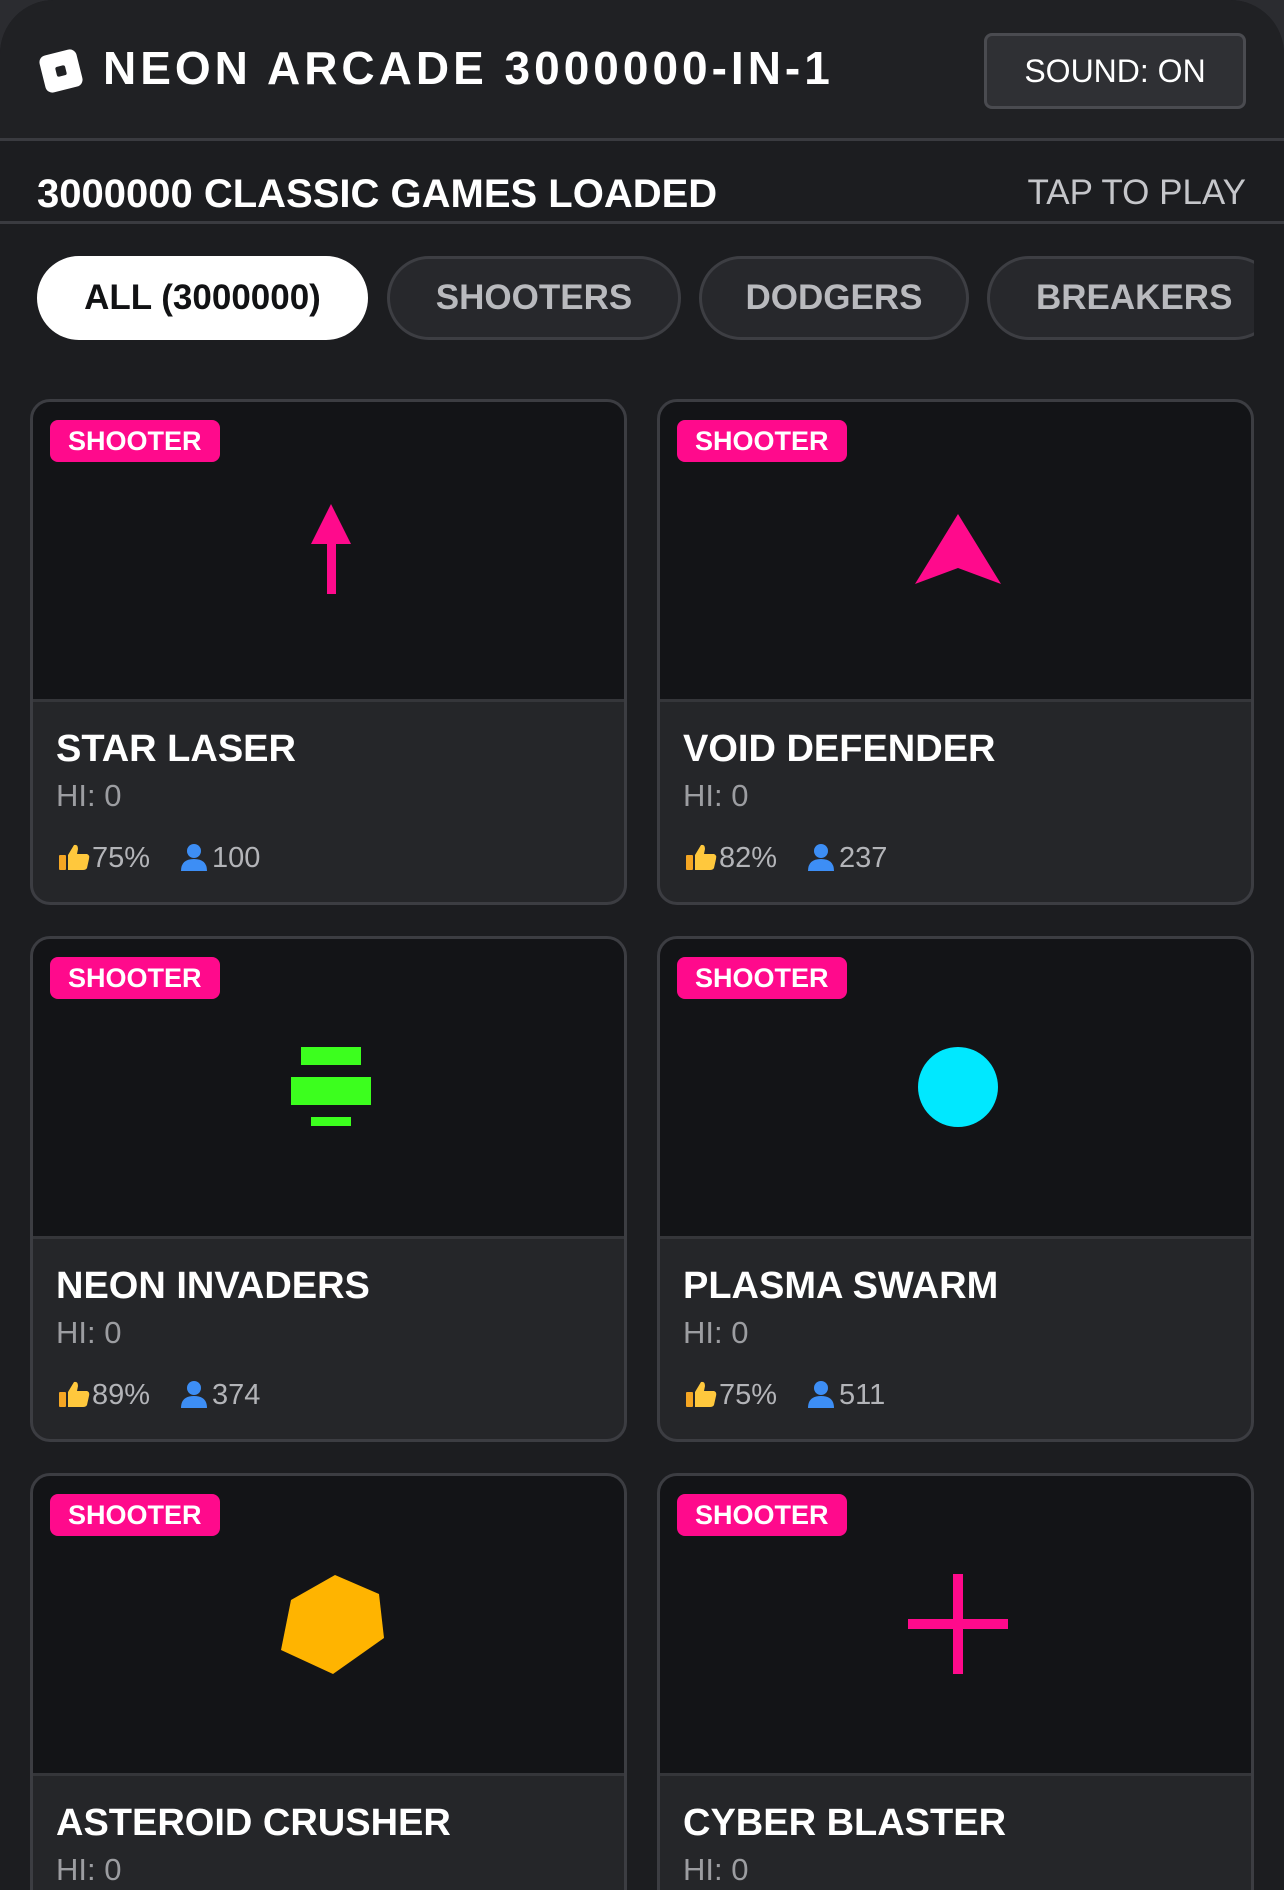  What do you see at coordinates (841, 1286) in the screenshot?
I see `game-title: PLASMA SWARM` at bounding box center [841, 1286].